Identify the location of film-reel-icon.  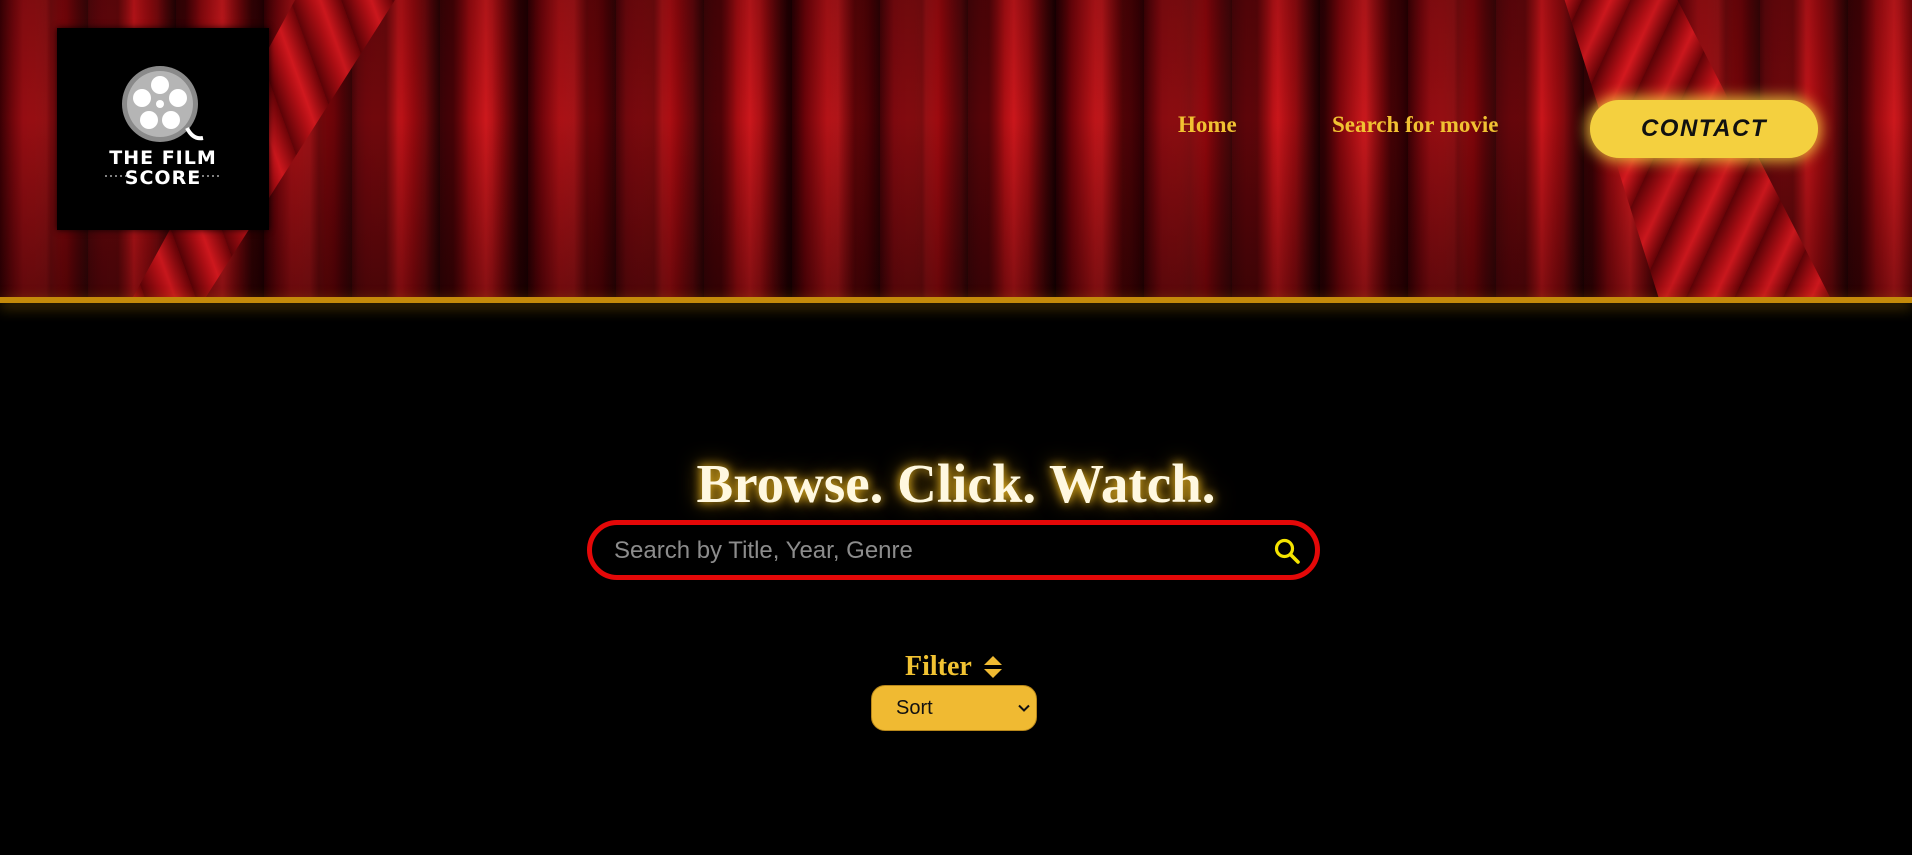
(163, 121).